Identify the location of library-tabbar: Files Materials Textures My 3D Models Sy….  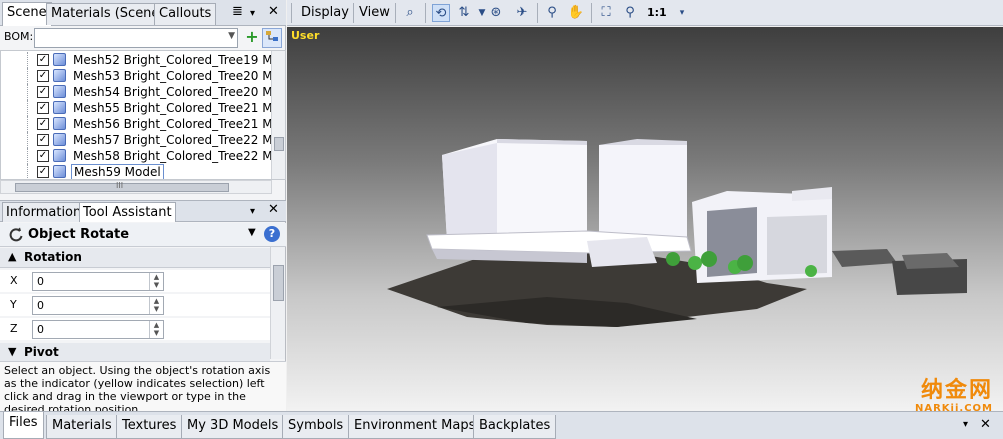
(501, 425).